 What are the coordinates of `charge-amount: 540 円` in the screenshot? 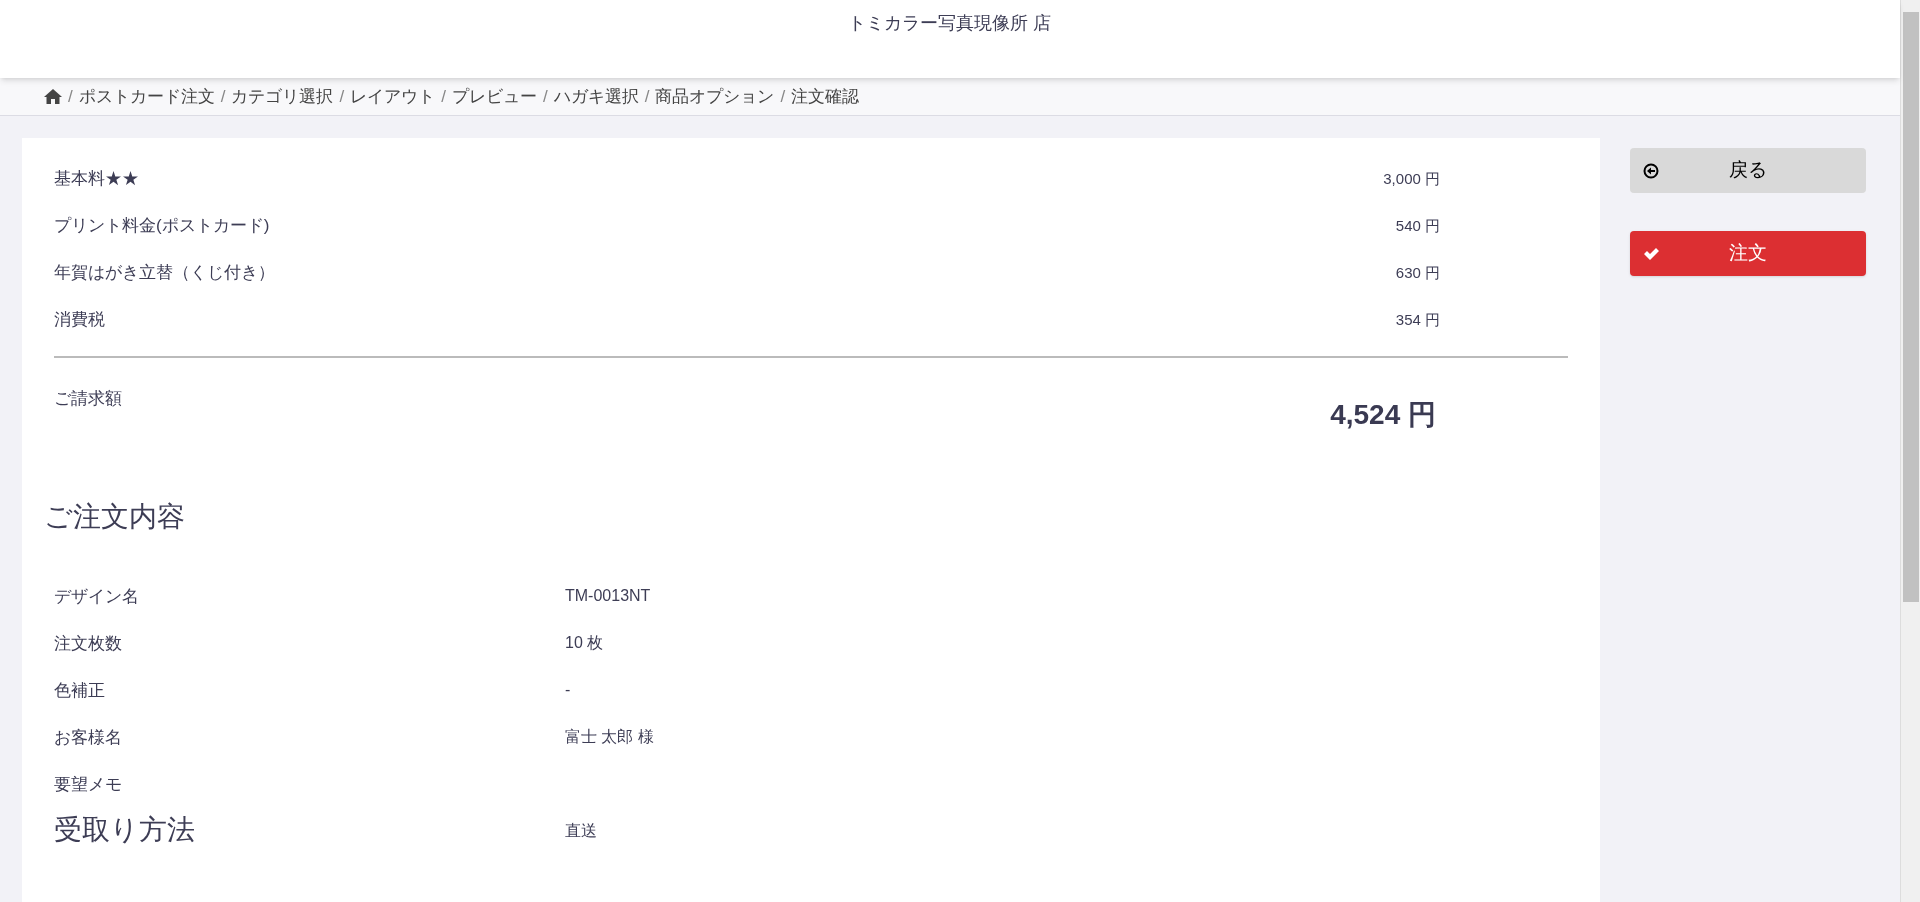 It's located at (1417, 226).